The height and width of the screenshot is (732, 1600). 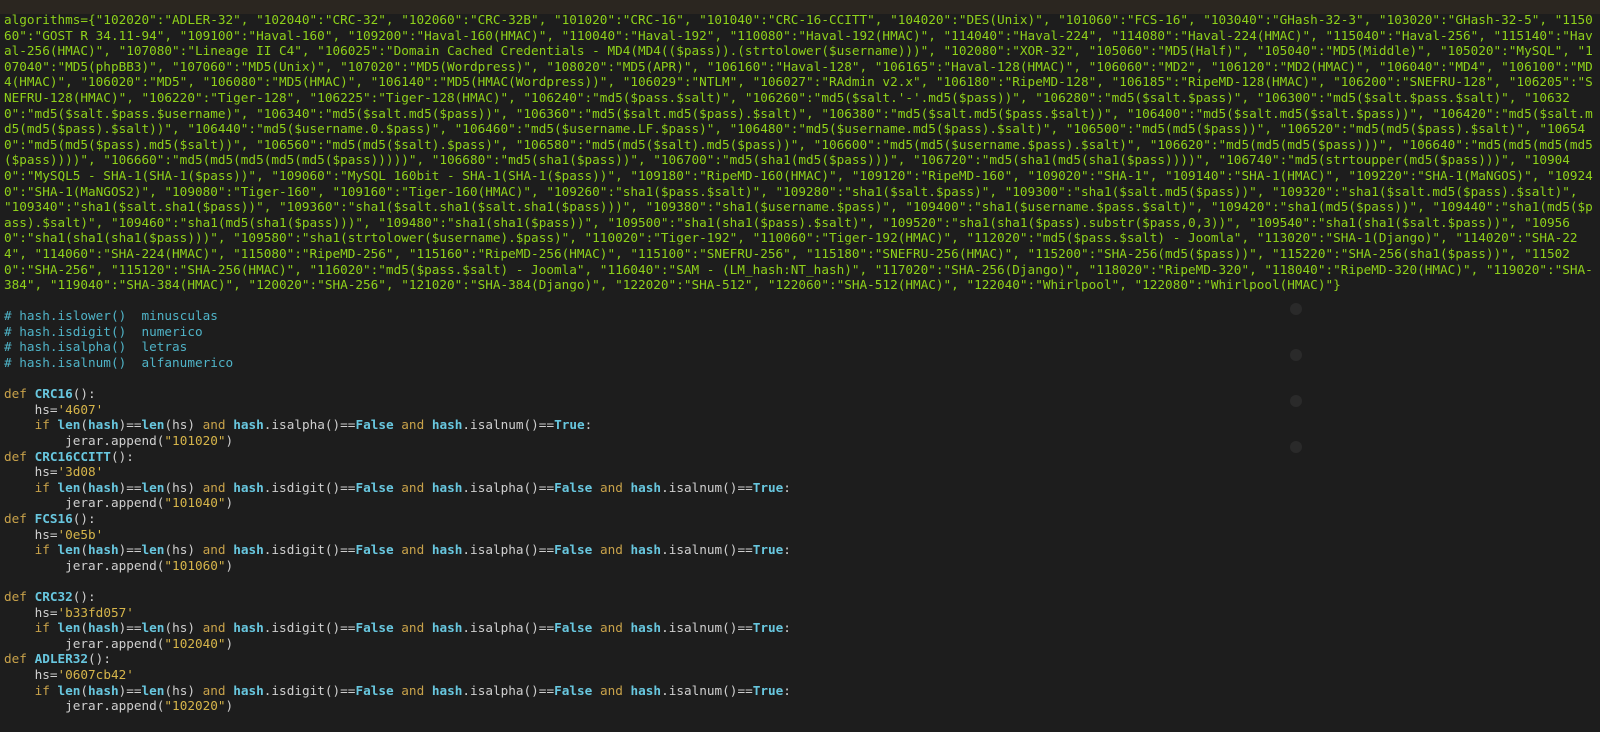 What do you see at coordinates (800, 410) in the screenshot?
I see `hs-assignment-line: hs='4607'` at bounding box center [800, 410].